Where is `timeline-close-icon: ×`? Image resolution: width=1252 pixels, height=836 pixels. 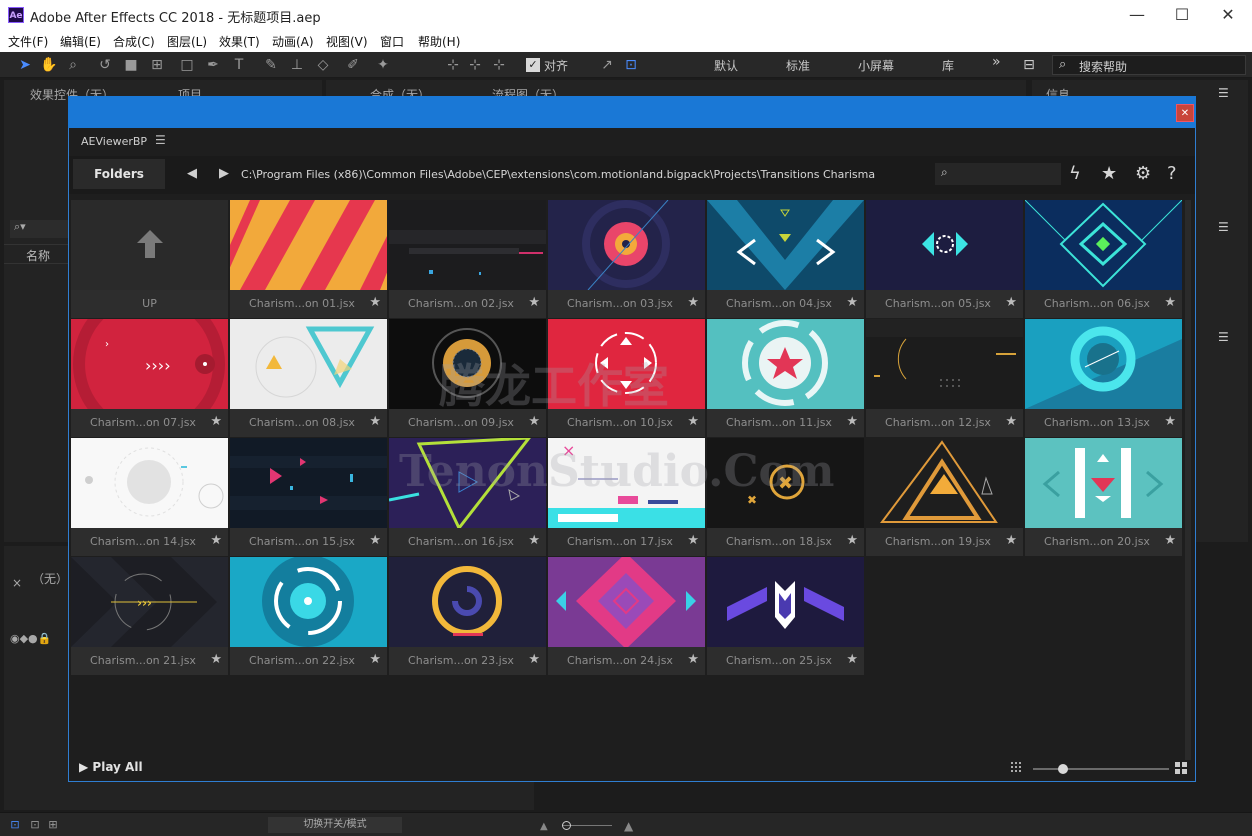 timeline-close-icon: × is located at coordinates (17, 583).